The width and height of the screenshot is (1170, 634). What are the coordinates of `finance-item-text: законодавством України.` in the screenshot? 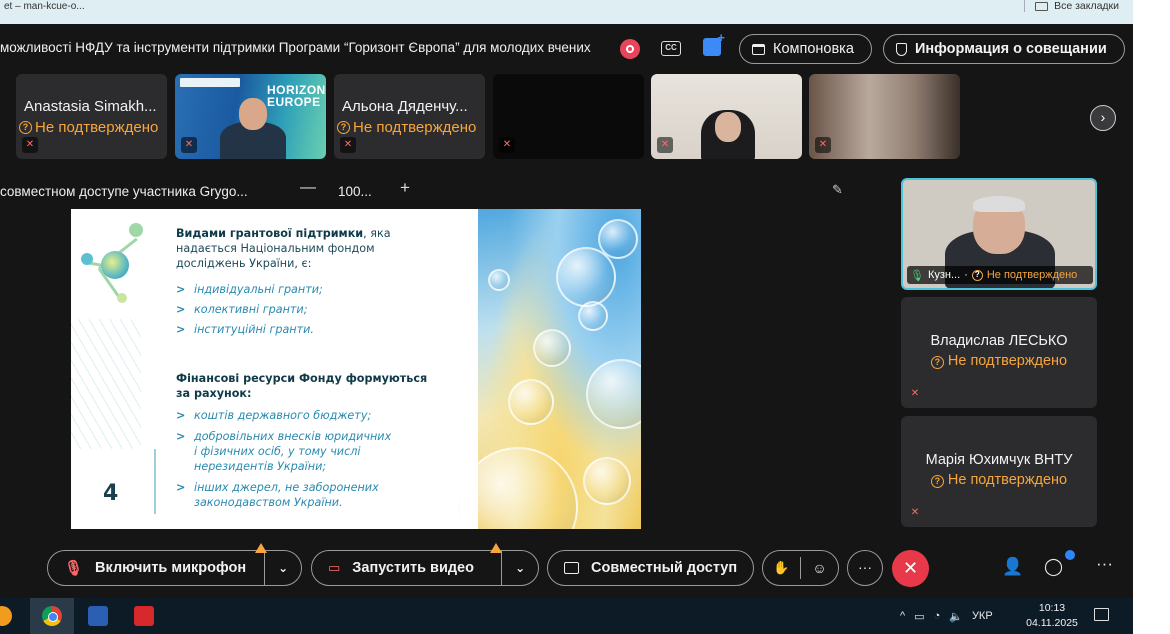 It's located at (268, 502).